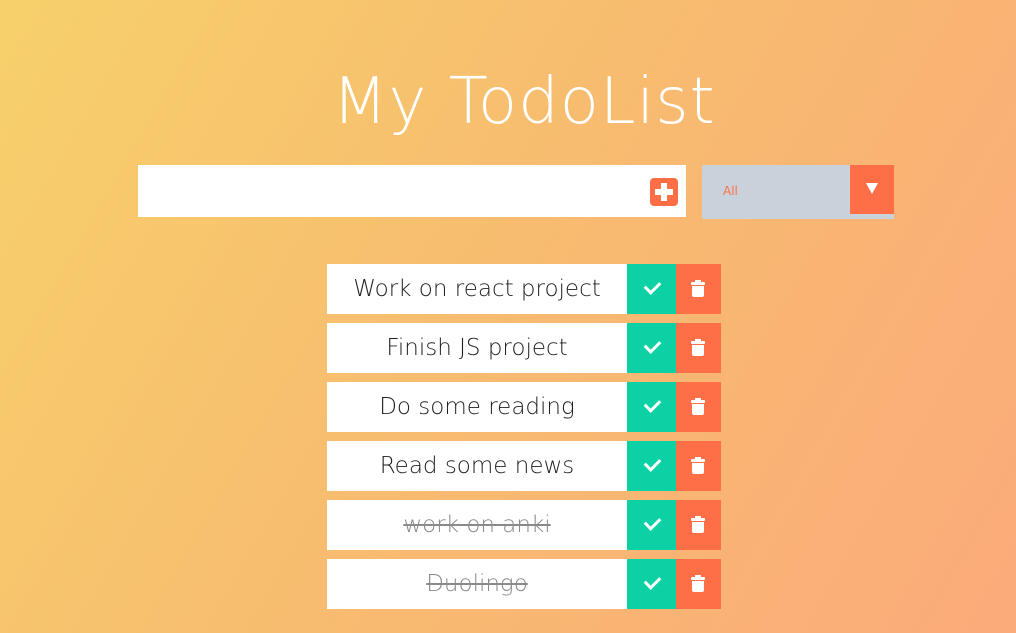  I want to click on todo-item-completed: work on anki, so click(524, 525).